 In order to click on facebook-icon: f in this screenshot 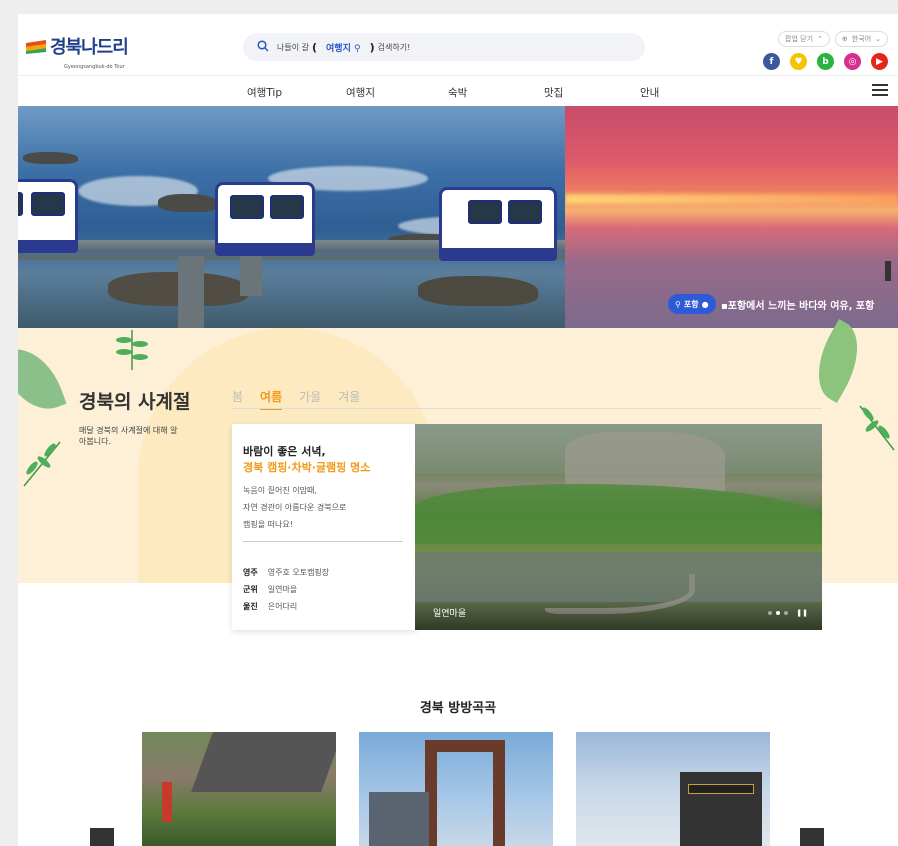, I will do `click(771, 61)`.